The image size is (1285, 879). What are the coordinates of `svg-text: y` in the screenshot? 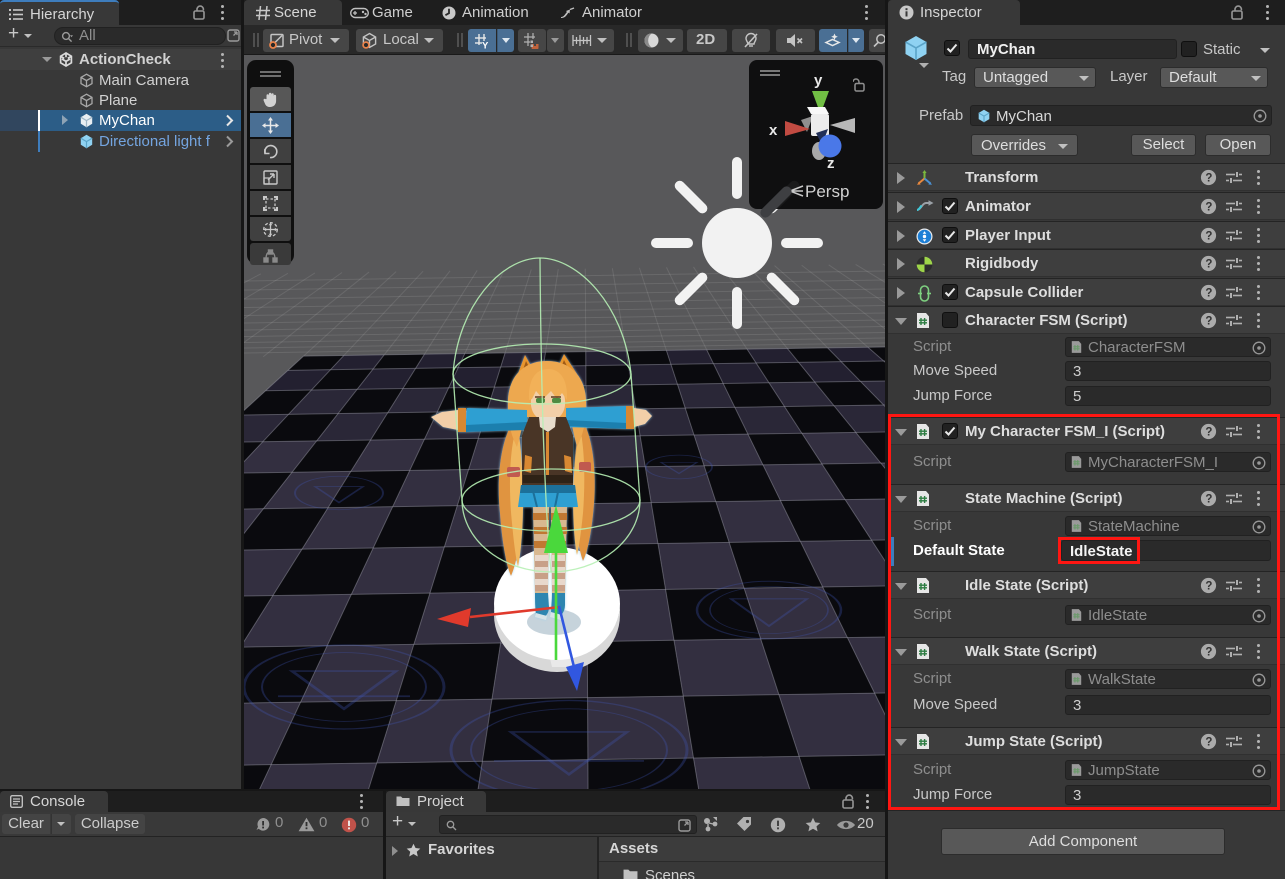 It's located at (818, 80).